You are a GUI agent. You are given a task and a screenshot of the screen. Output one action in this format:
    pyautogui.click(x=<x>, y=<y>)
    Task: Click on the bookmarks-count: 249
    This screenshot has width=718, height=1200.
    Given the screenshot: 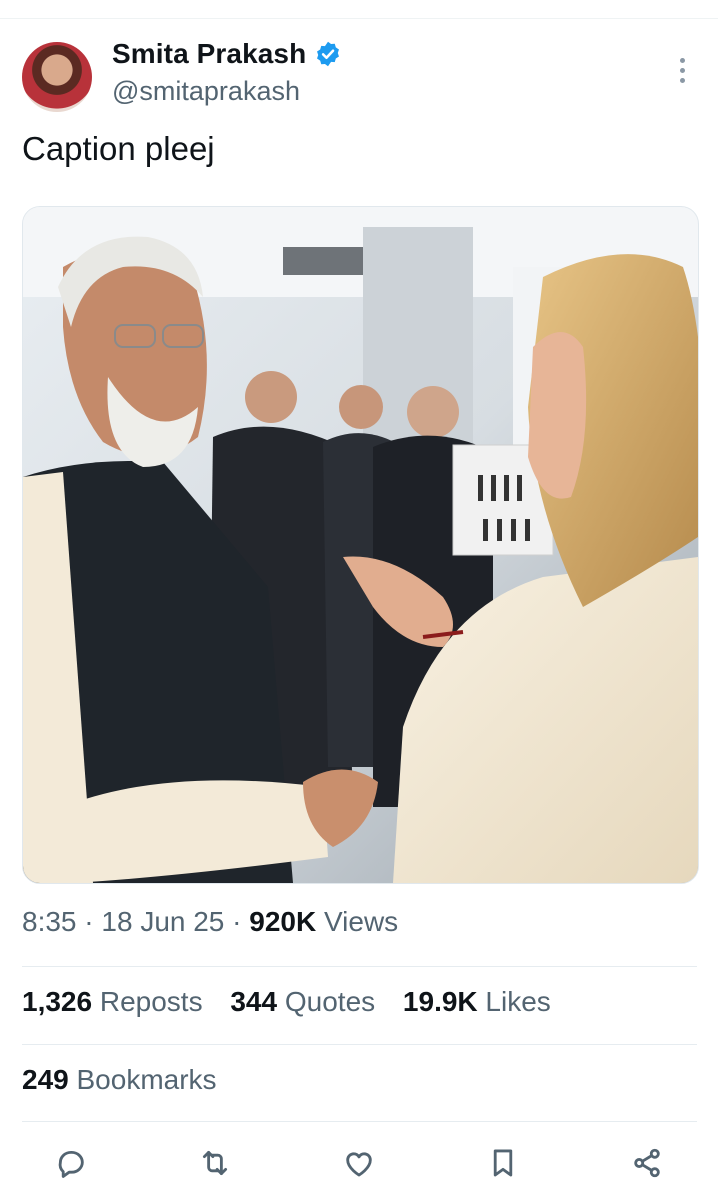 What is the action you would take?
    pyautogui.click(x=45, y=1079)
    